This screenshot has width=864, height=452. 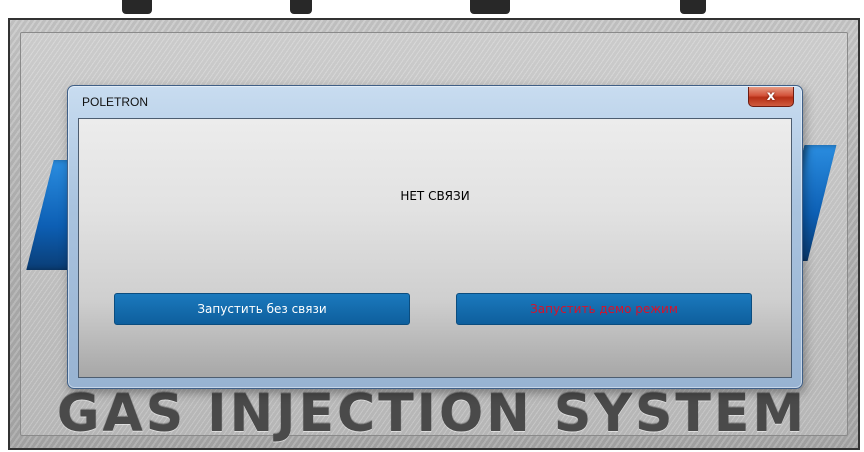 I want to click on status-message: НЕТ СВЯЗИ, so click(x=435, y=196).